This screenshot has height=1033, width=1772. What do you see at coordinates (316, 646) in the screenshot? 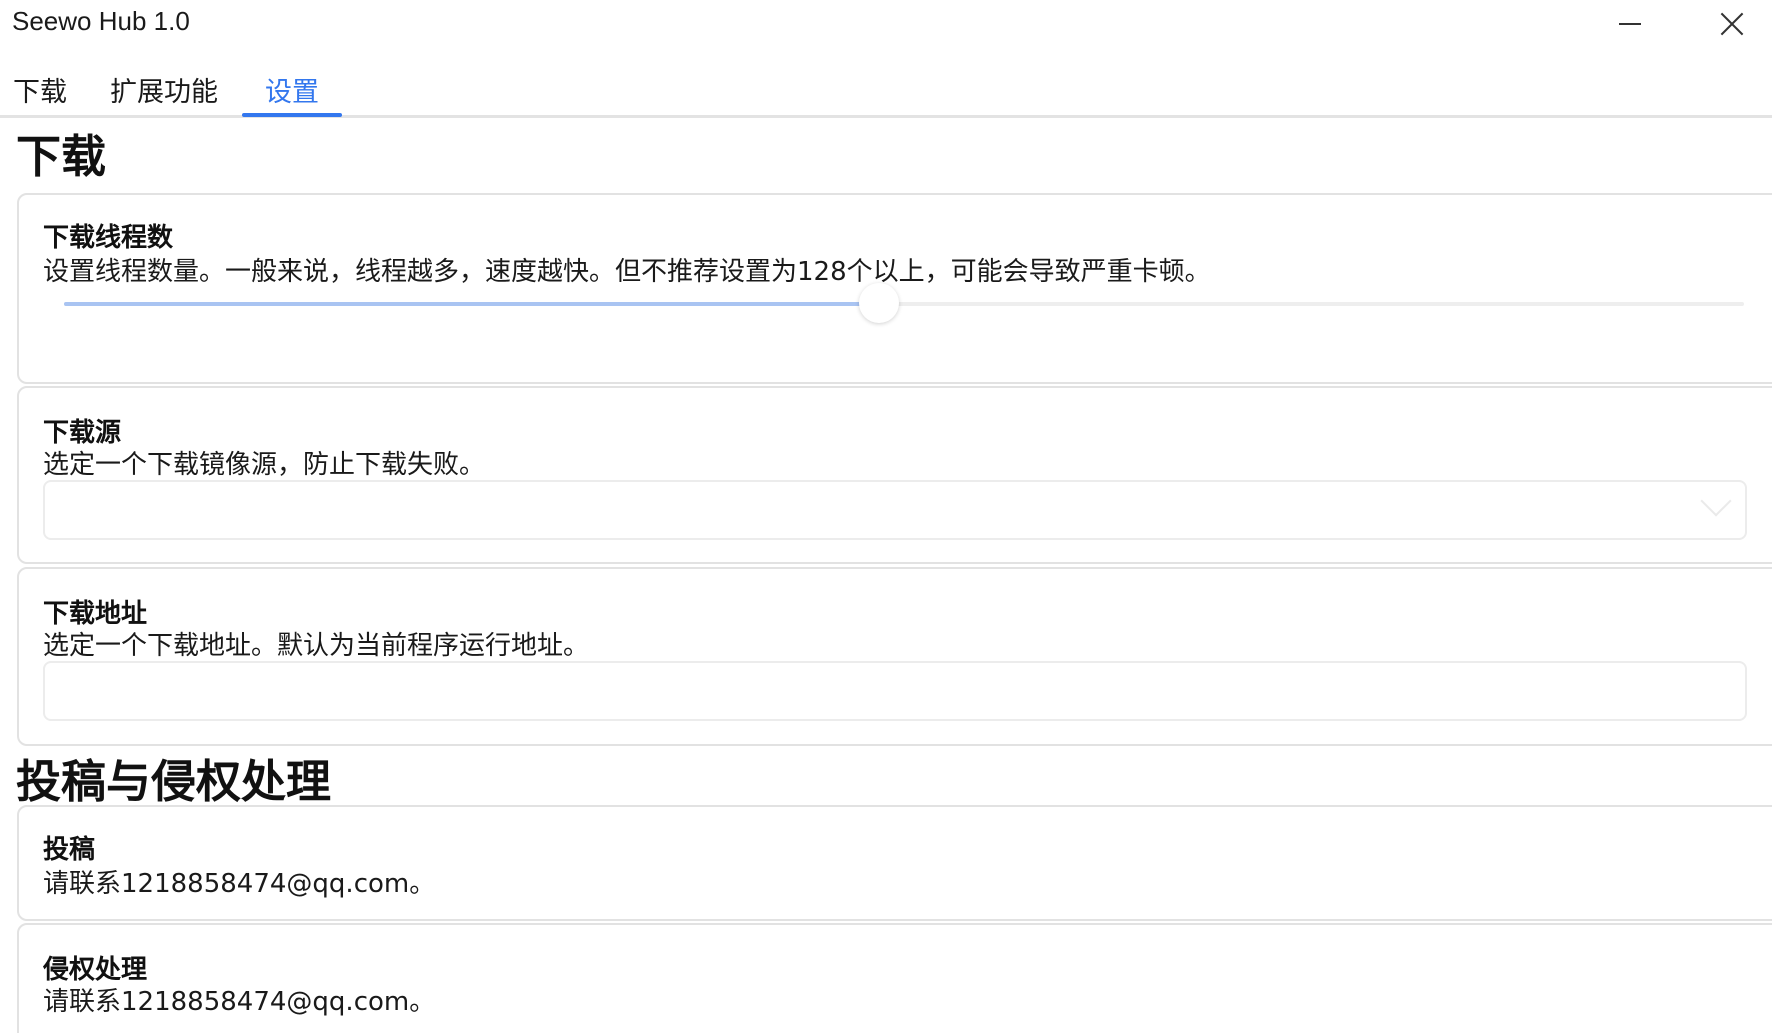
I see `path-description: 选定一个下载地址。默认为当前程序运行地址。` at bounding box center [316, 646].